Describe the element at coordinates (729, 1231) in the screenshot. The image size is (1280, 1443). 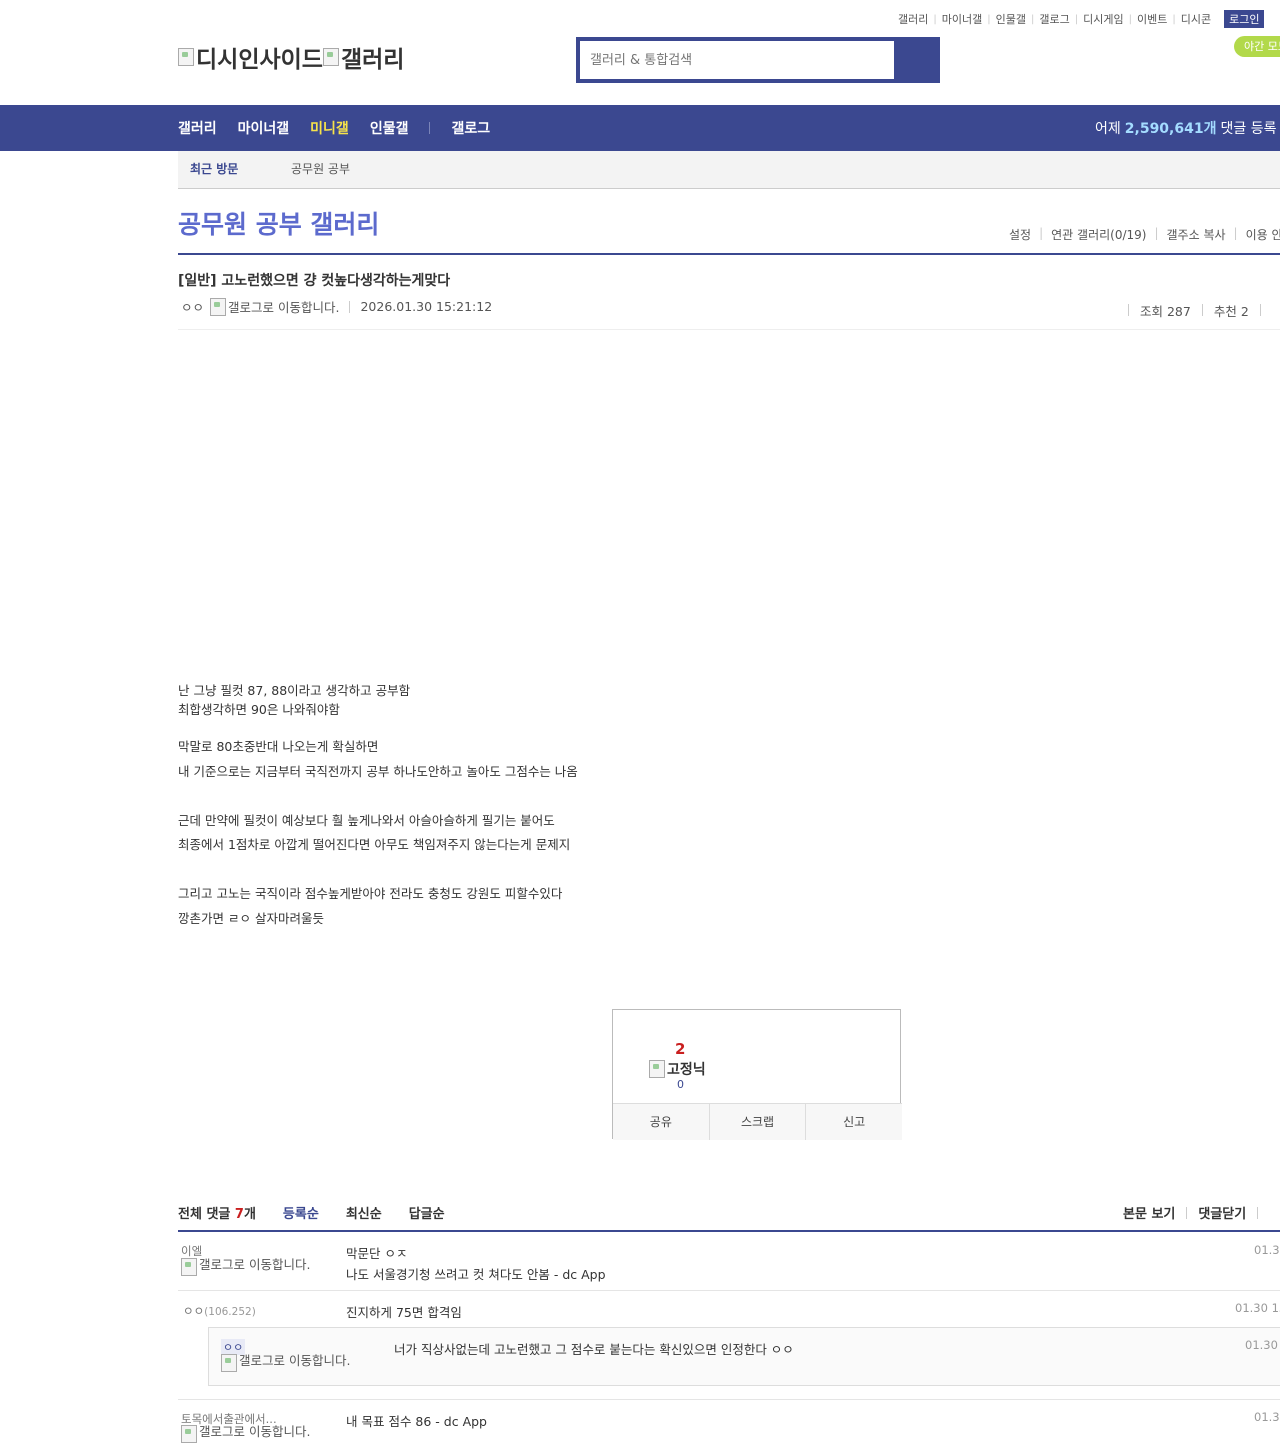
I see `comment-header-underline` at that location.